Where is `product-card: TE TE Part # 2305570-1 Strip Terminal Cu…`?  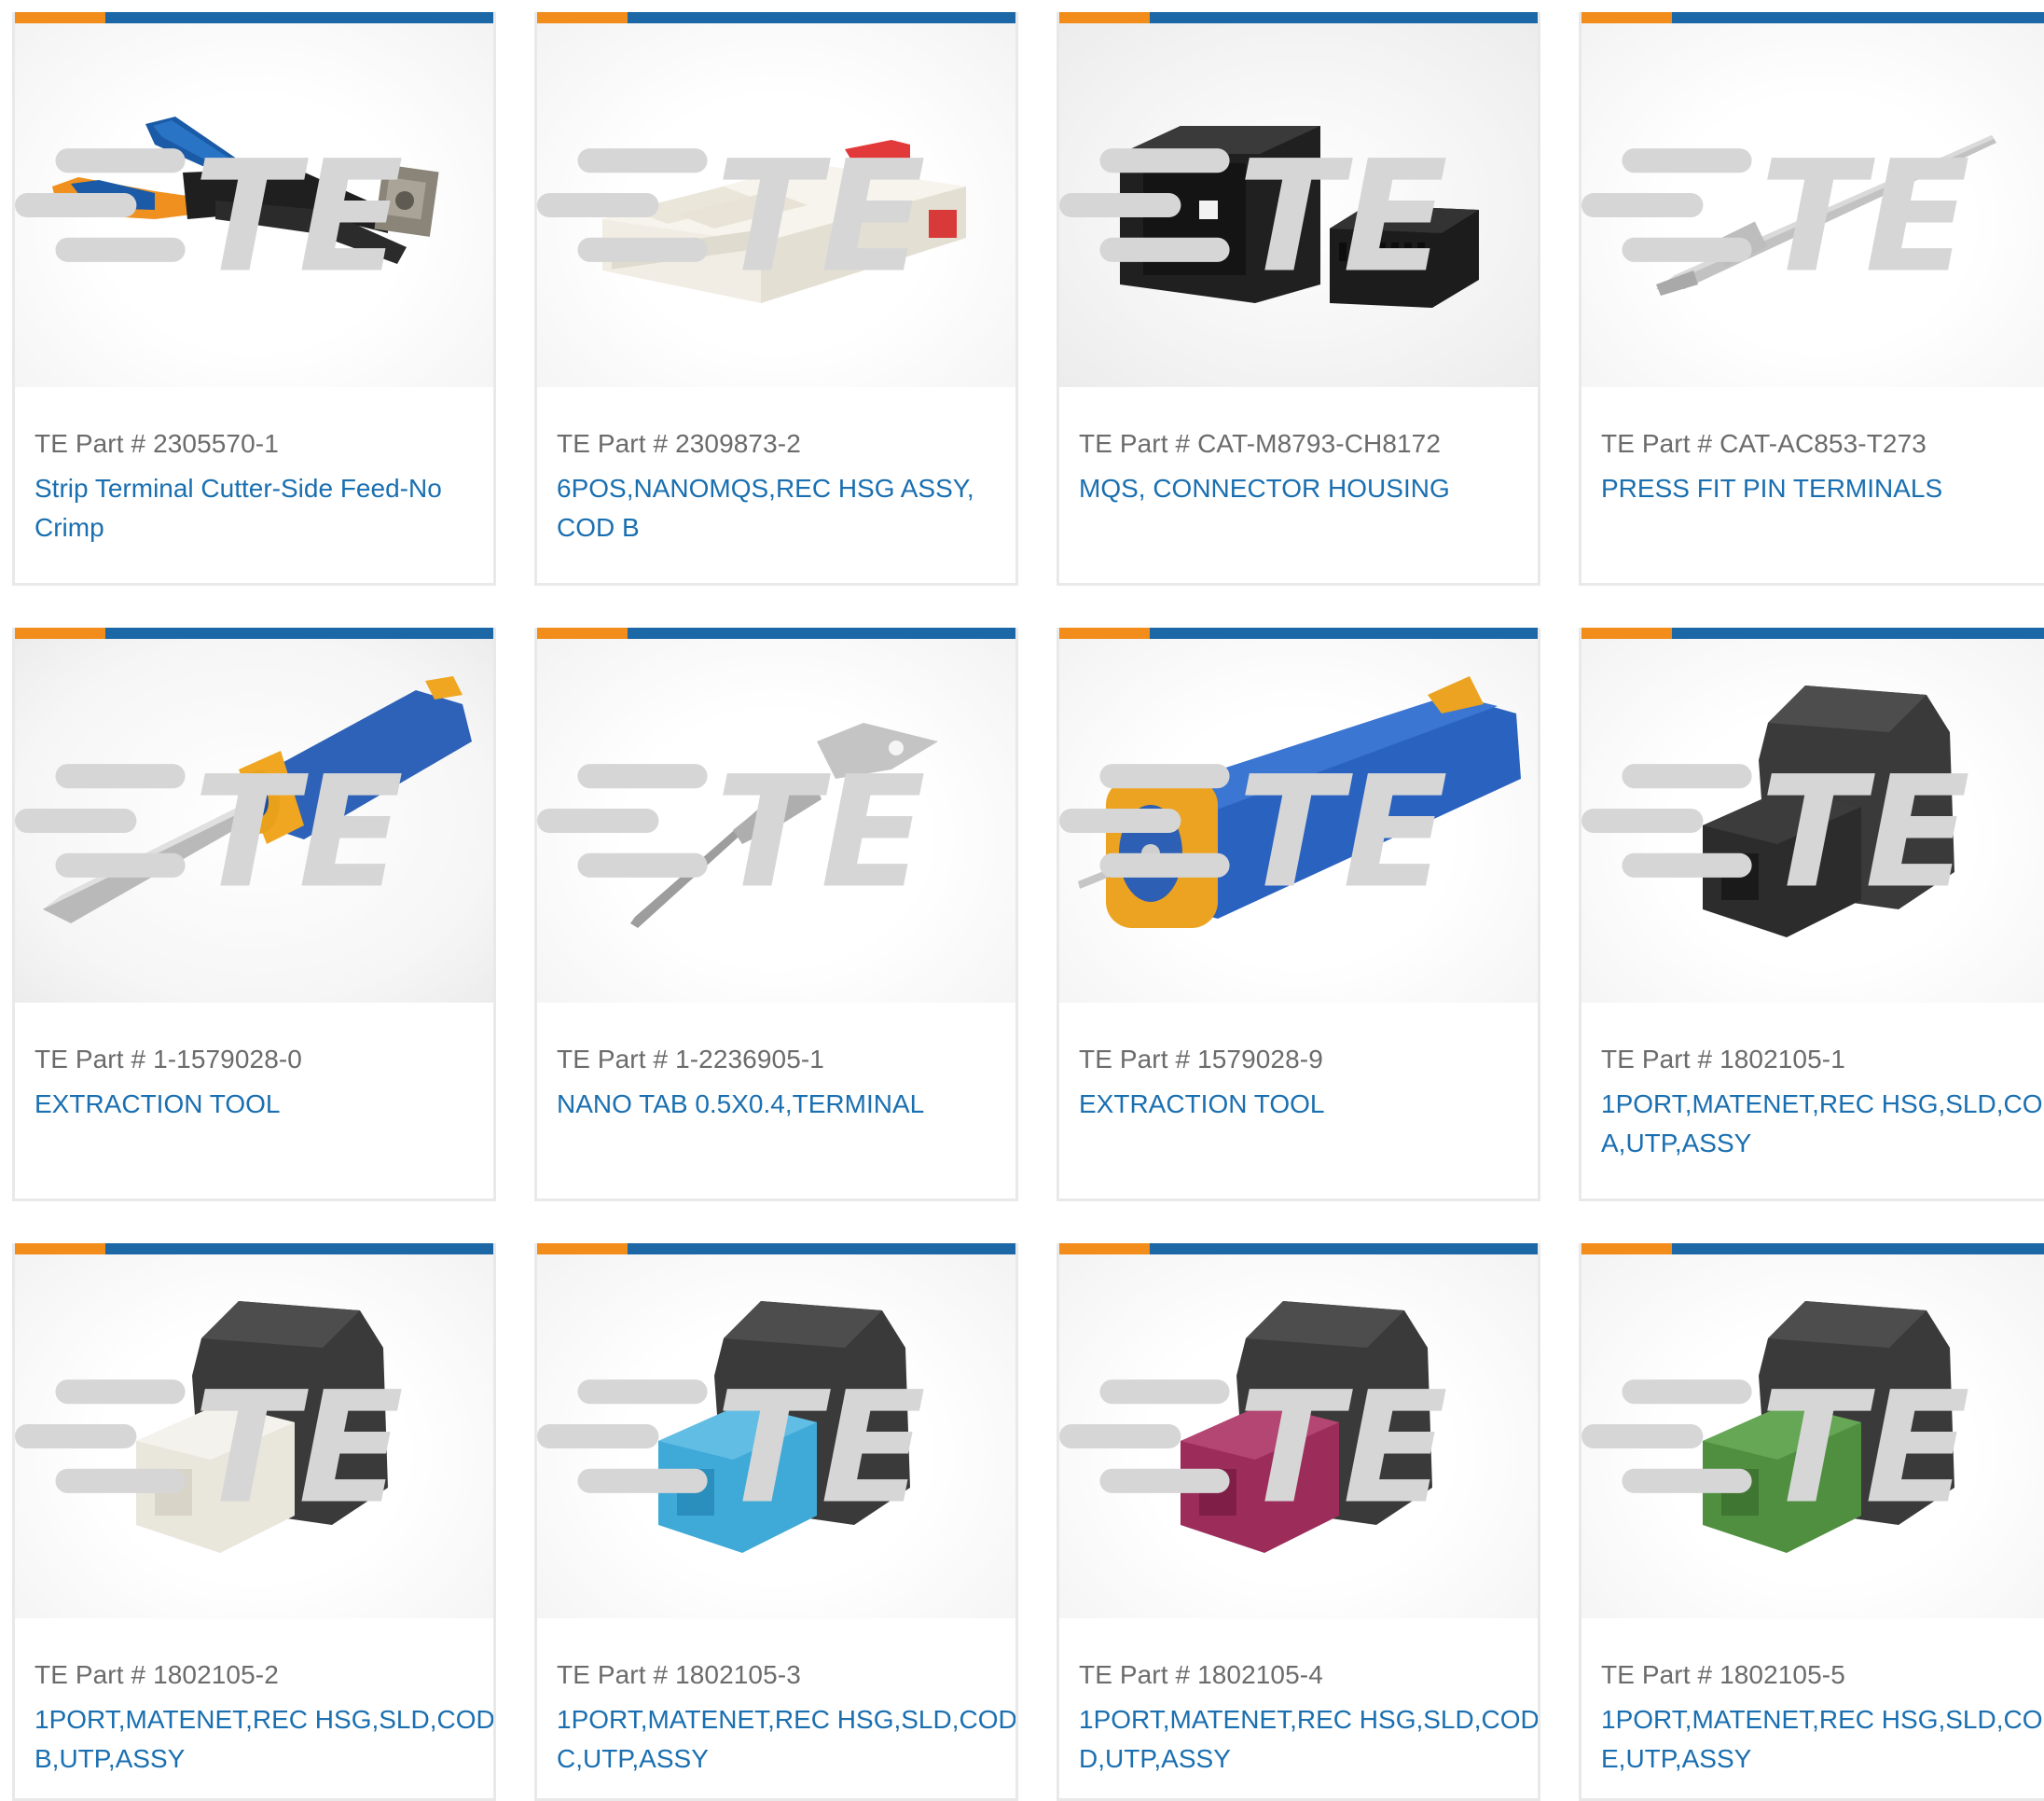 product-card: TE TE Part # 2305570-1 Strip Terminal Cu… is located at coordinates (254, 299).